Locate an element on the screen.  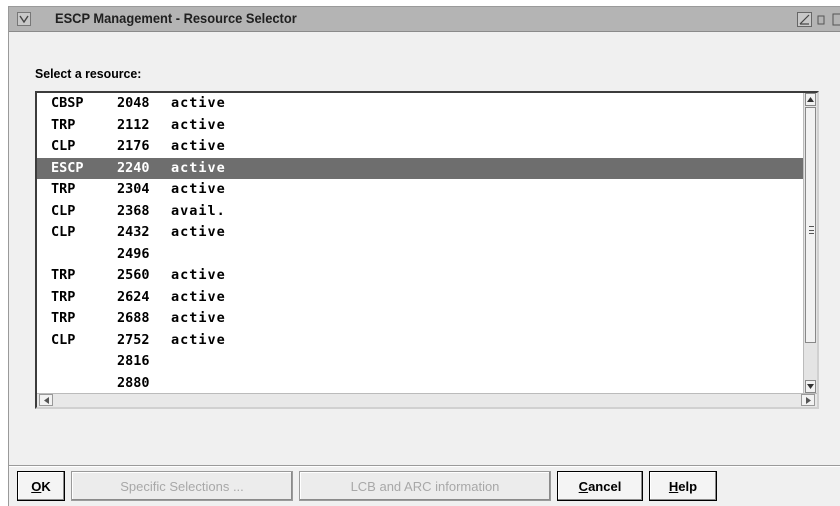
resource-number: 2048 is located at coordinates (133, 103).